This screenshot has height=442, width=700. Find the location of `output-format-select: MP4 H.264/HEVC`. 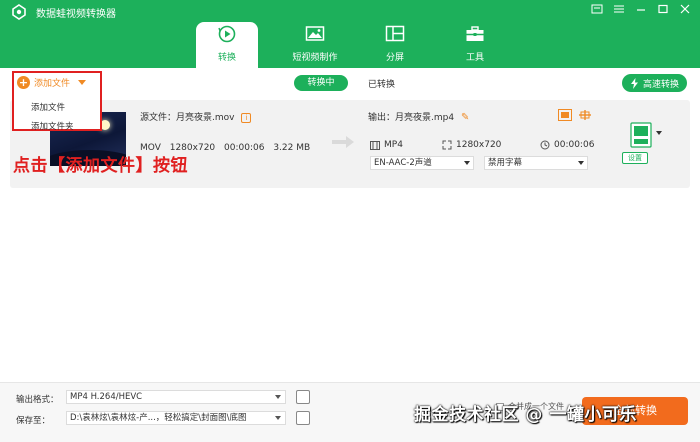

output-format-select: MP4 H.264/HEVC is located at coordinates (176, 397).